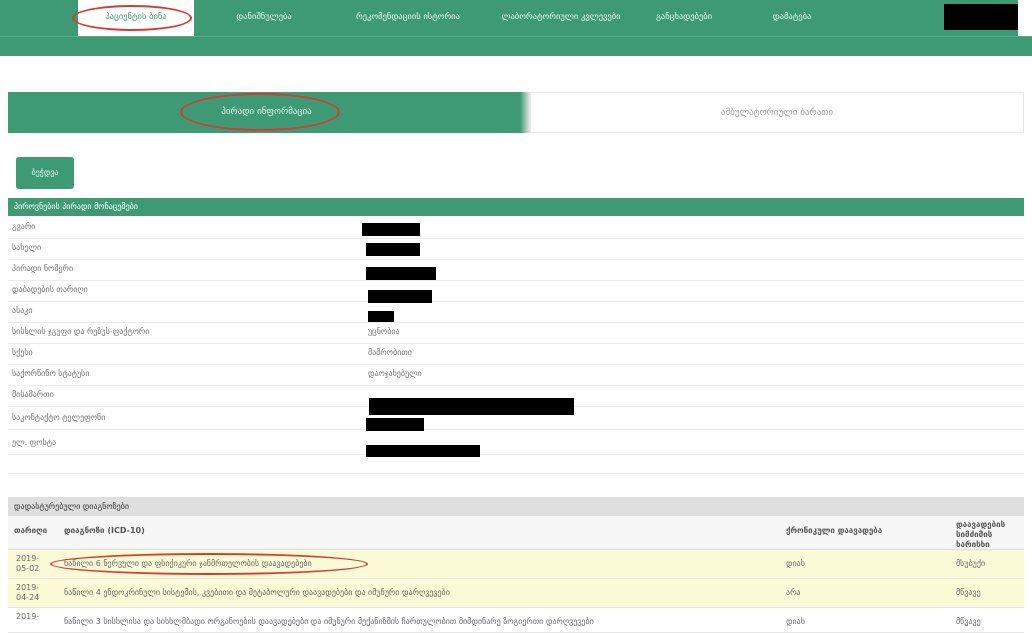 The height and width of the screenshot is (633, 1032). Describe the element at coordinates (22, 310) in the screenshot. I see `info-label: ასაკი` at that location.